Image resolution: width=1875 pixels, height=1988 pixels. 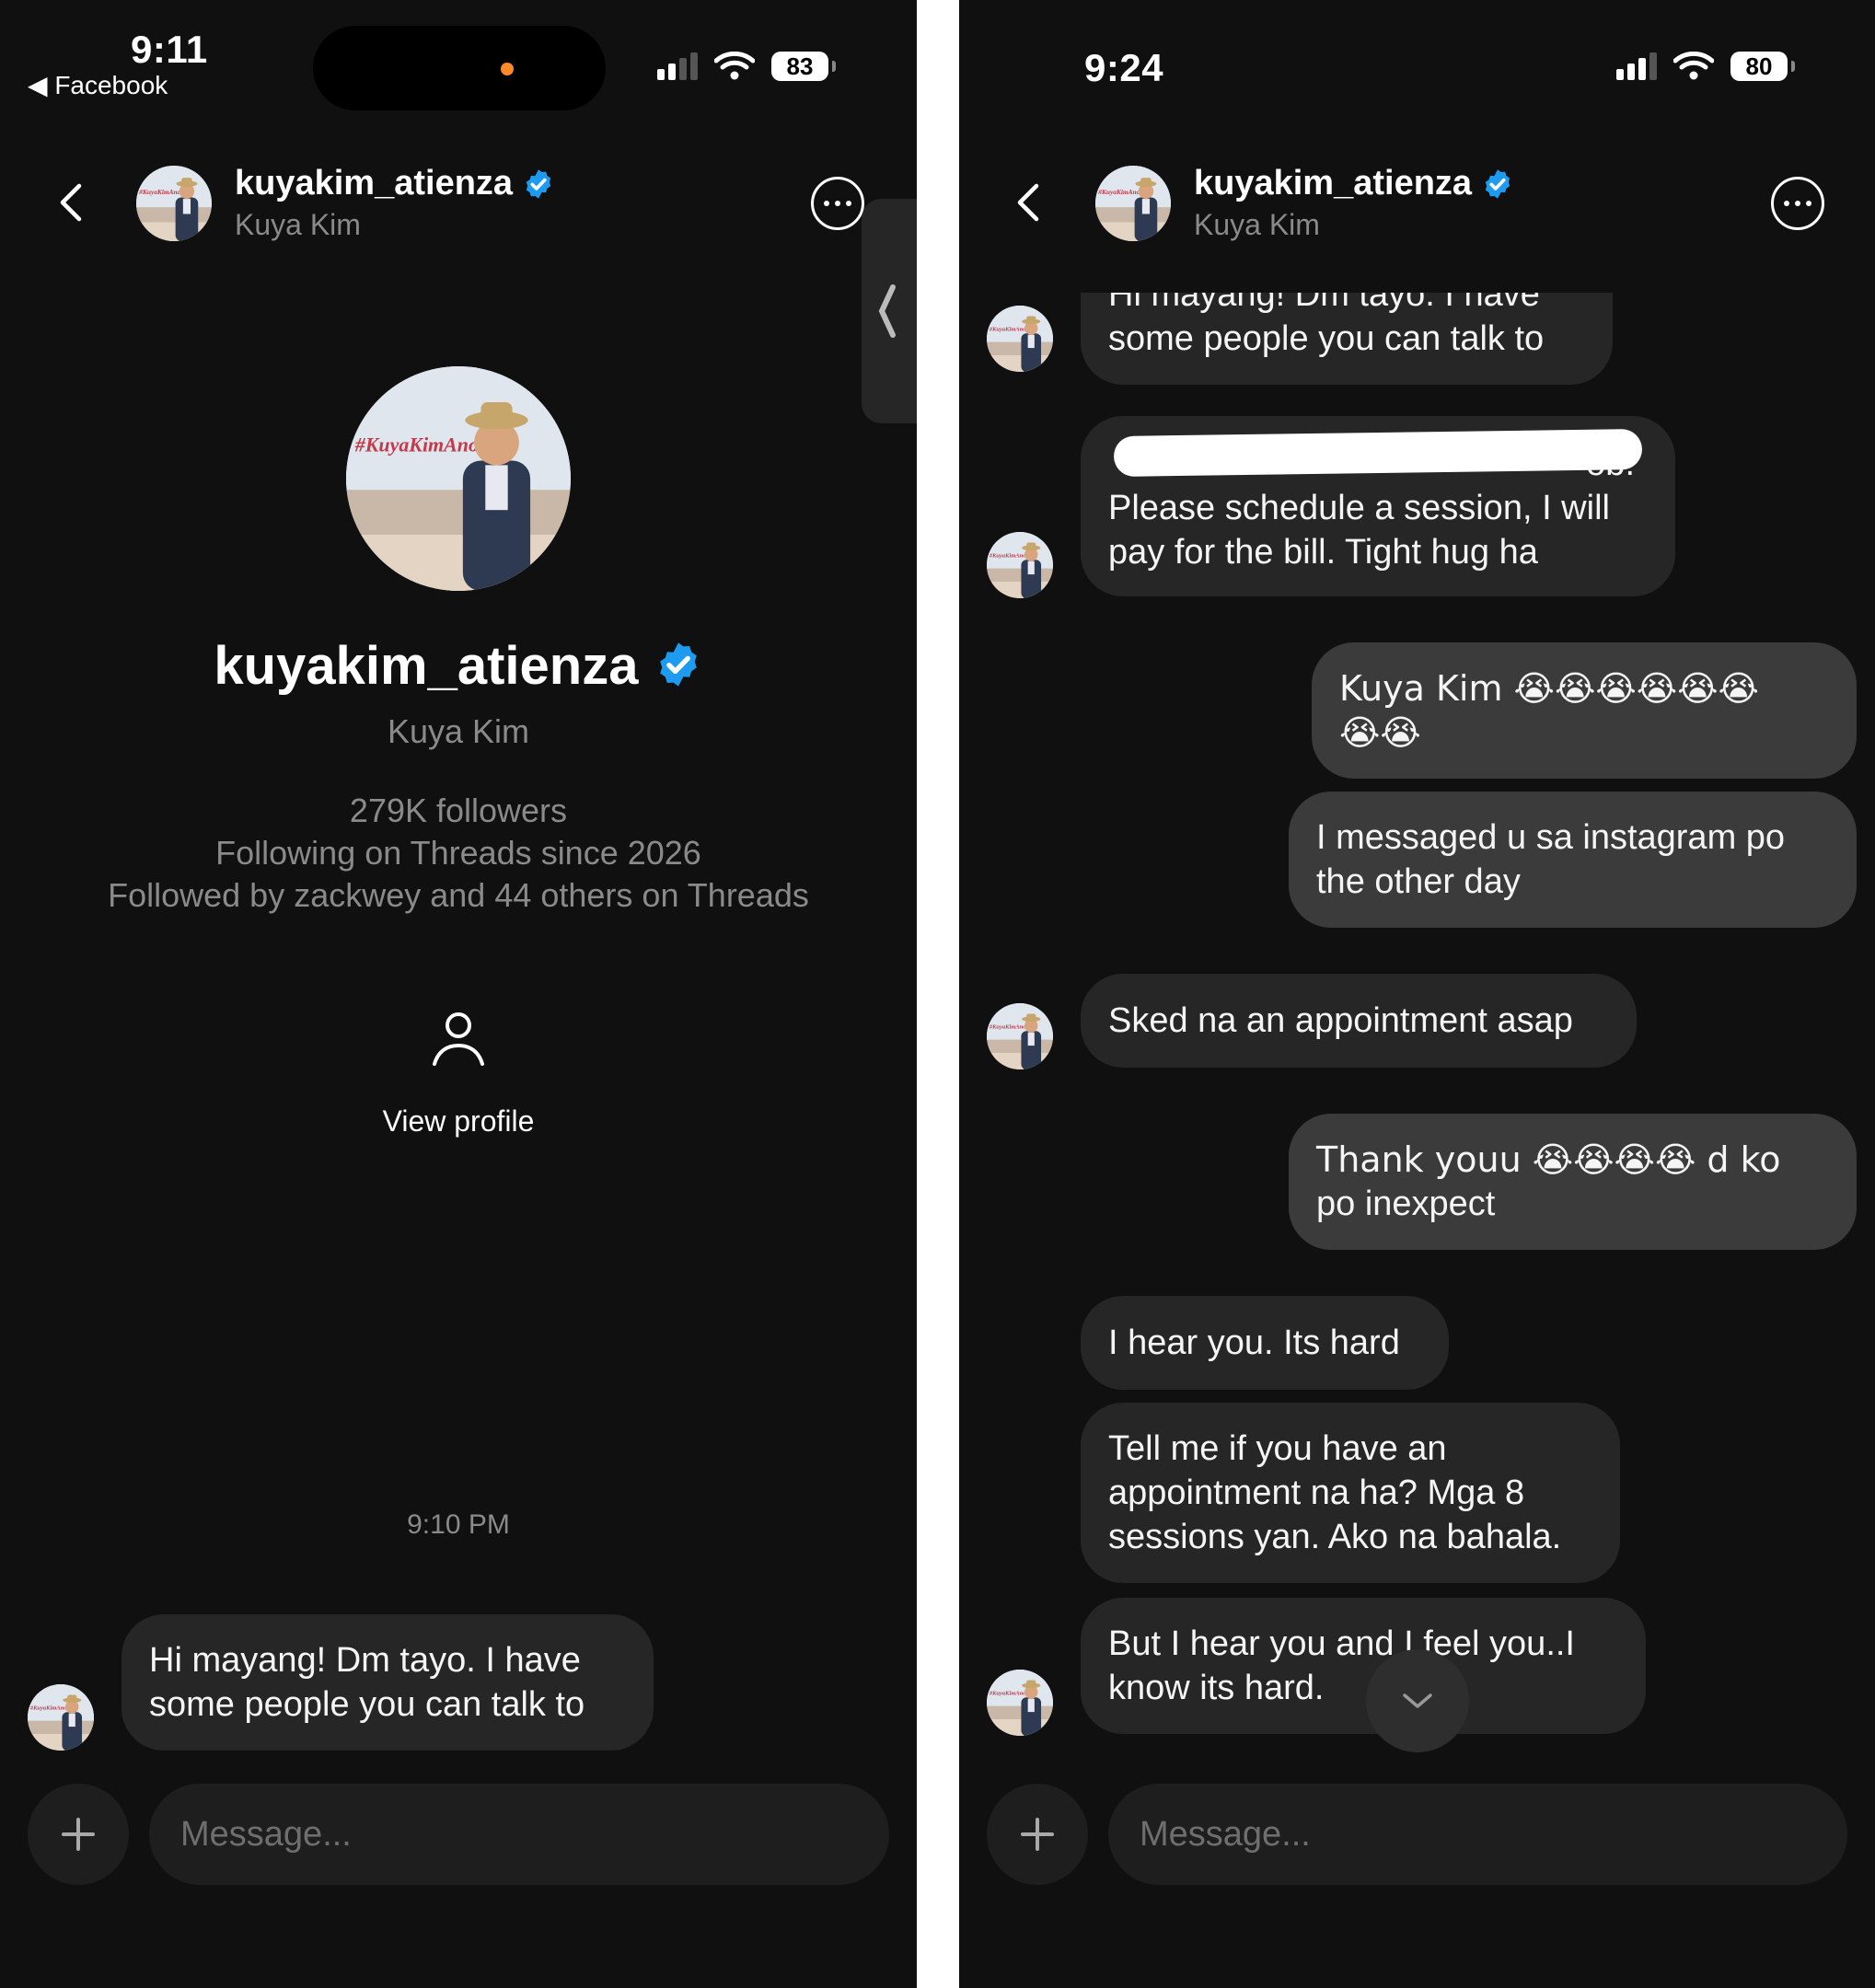 What do you see at coordinates (1335, 1537) in the screenshot?
I see `message-line: sessions yan. Ako na bahala.` at bounding box center [1335, 1537].